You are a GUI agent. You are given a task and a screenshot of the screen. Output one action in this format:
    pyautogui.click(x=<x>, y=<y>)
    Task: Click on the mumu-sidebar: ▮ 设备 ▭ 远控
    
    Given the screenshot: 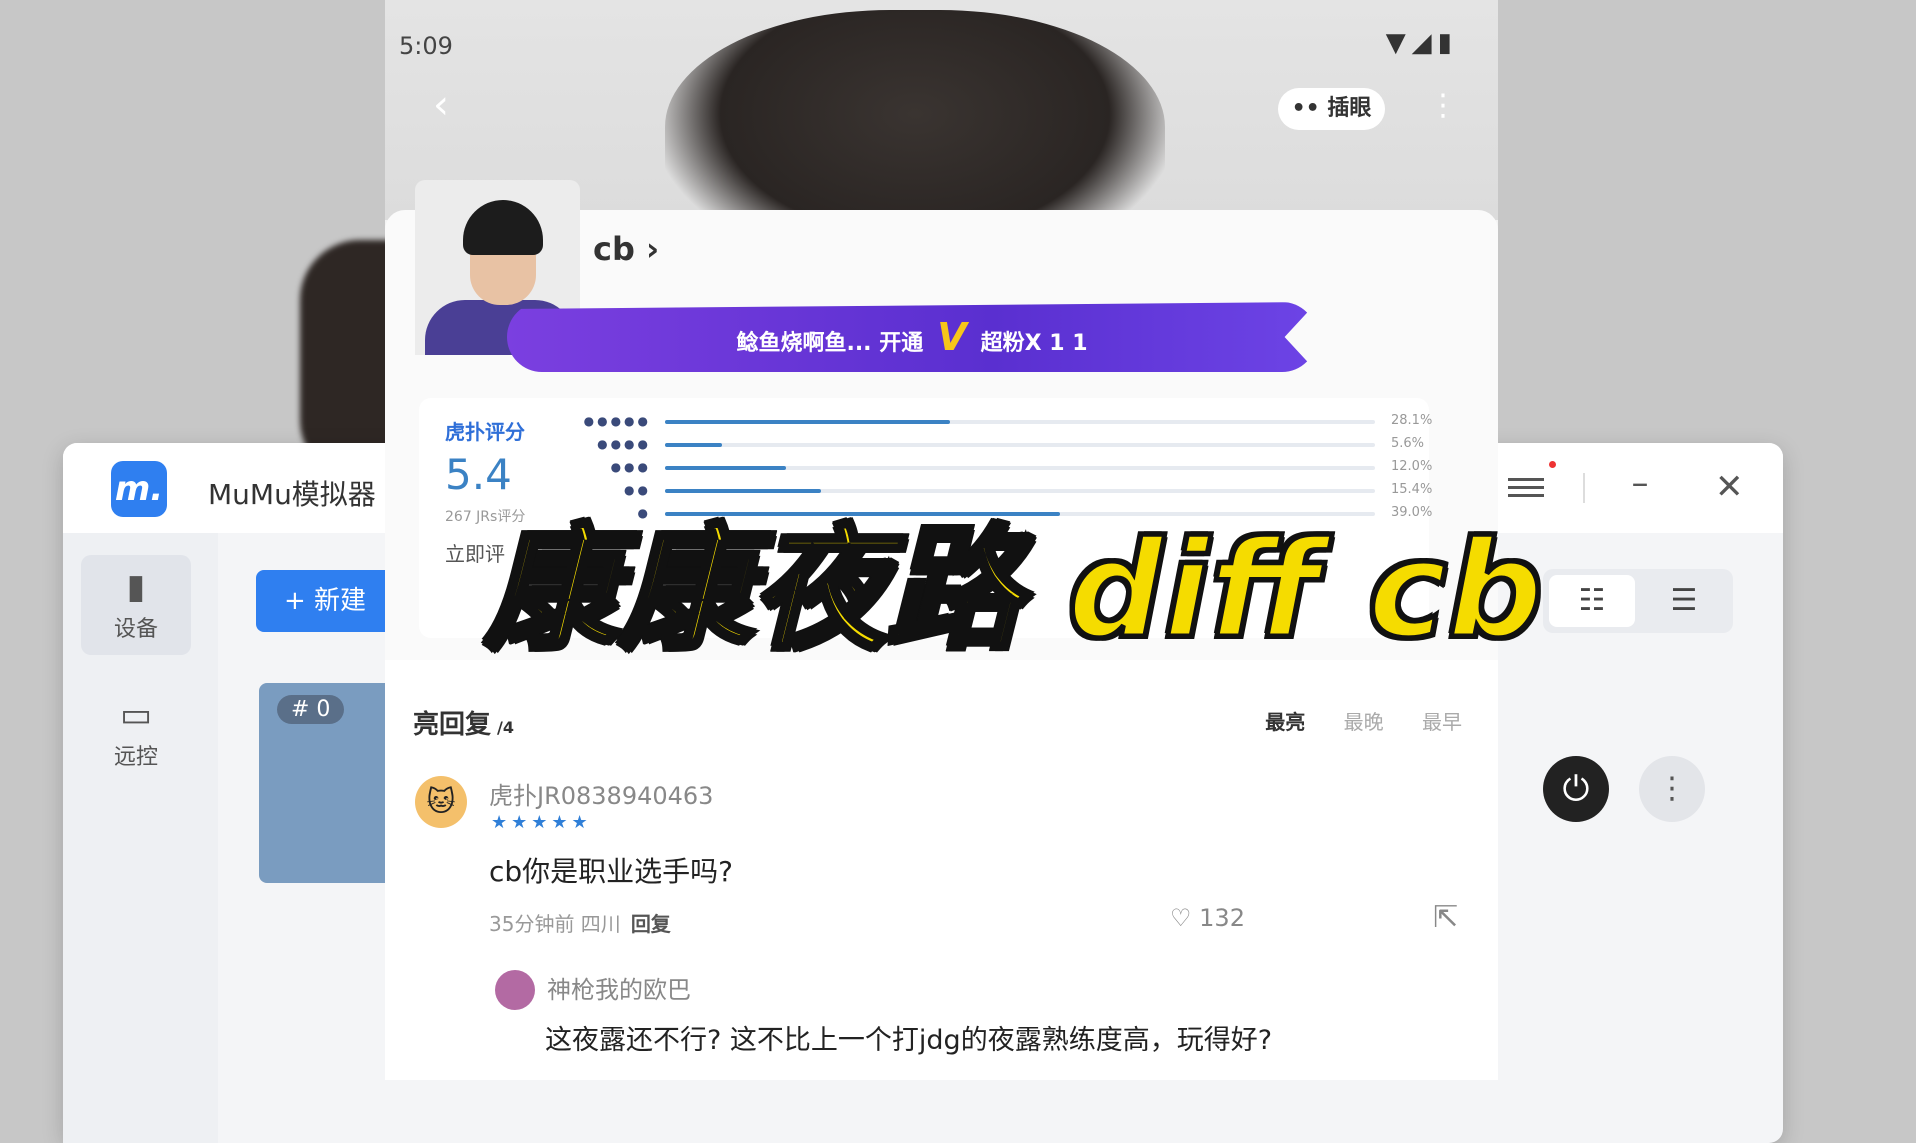 What is the action you would take?
    pyautogui.click(x=140, y=838)
    